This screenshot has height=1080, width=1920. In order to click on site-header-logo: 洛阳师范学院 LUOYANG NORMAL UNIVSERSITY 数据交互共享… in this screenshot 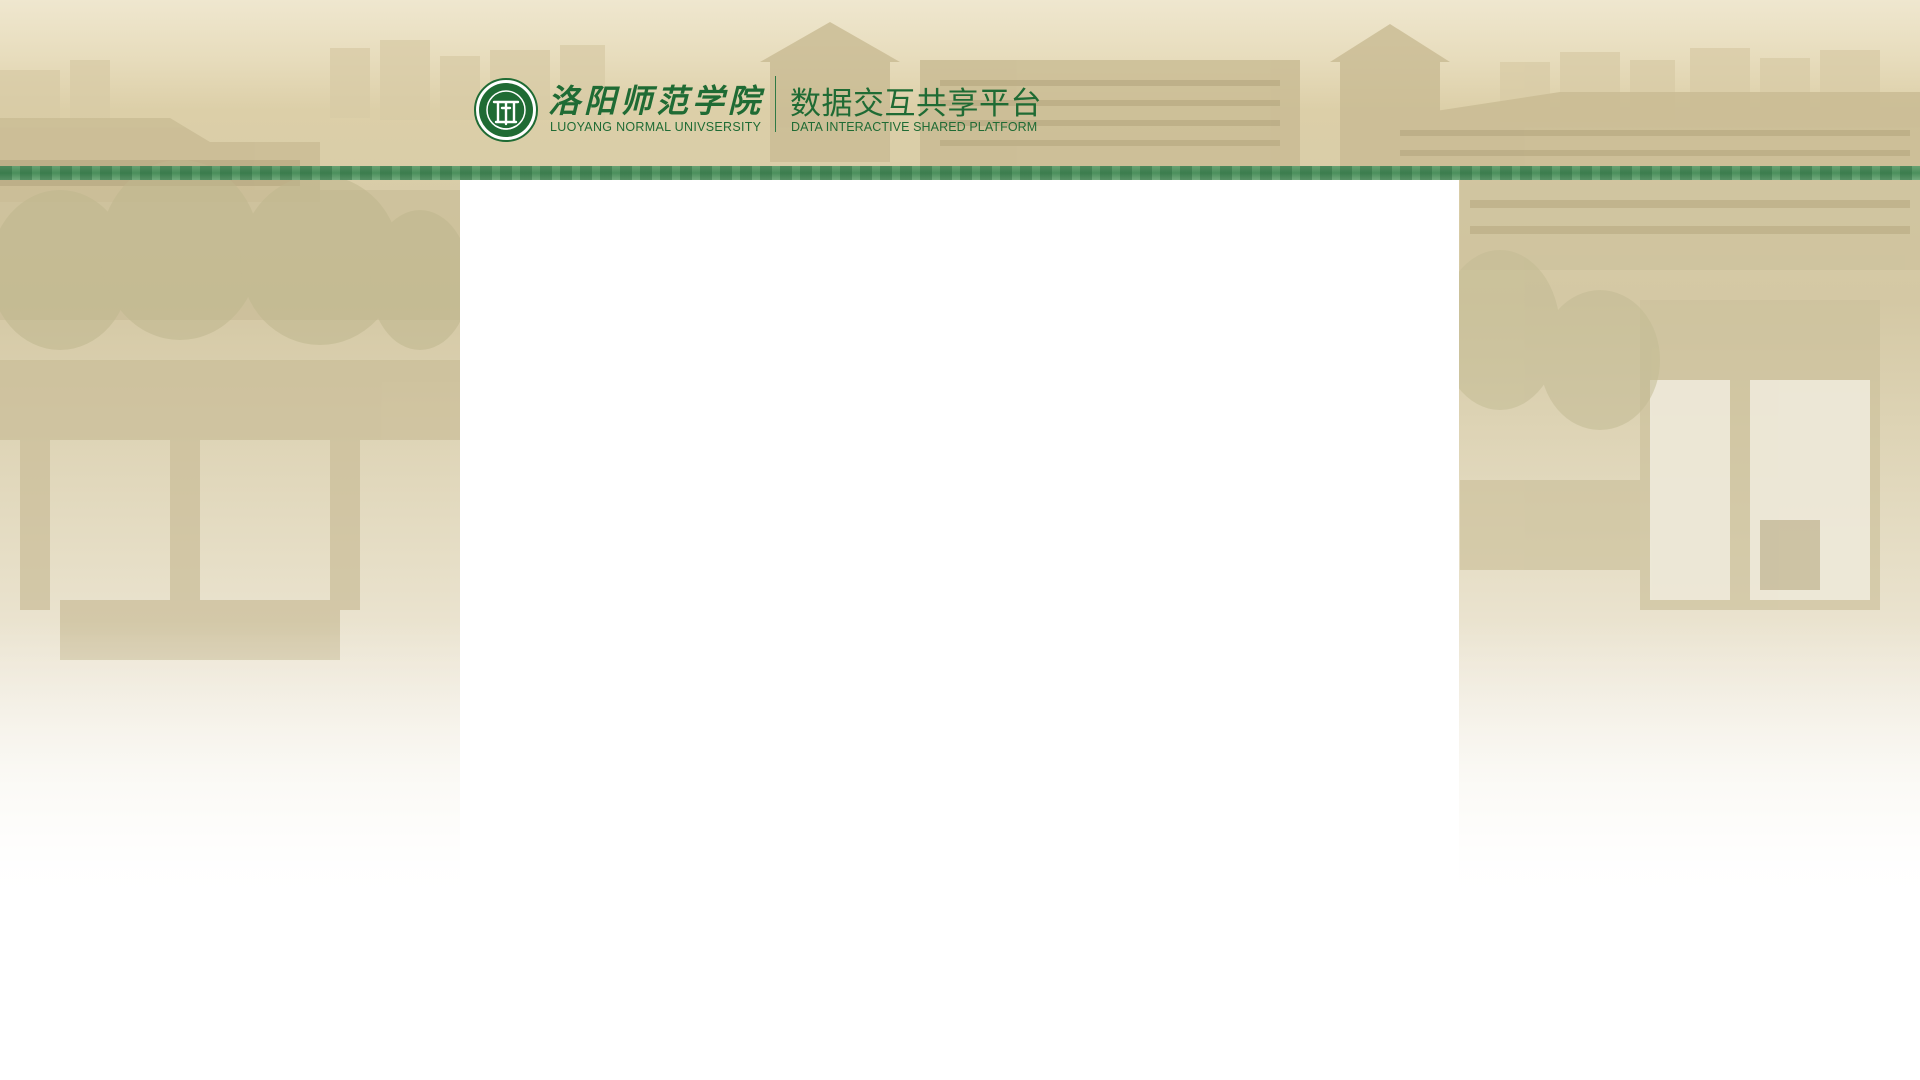, I will do `click(759, 108)`.